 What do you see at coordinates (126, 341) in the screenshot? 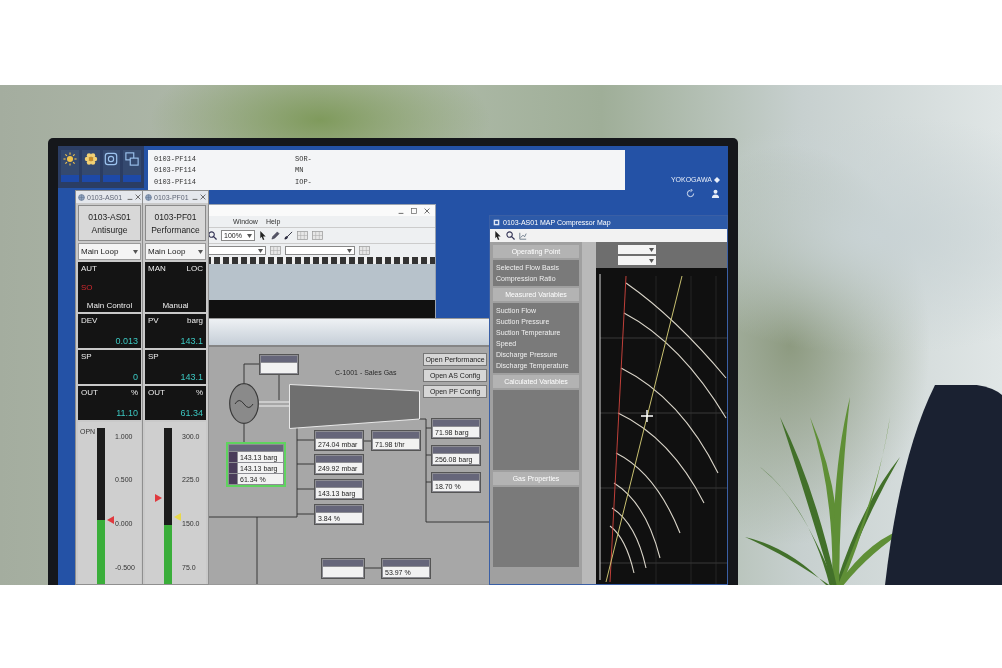
I see `readout-value: 0.013` at bounding box center [126, 341].